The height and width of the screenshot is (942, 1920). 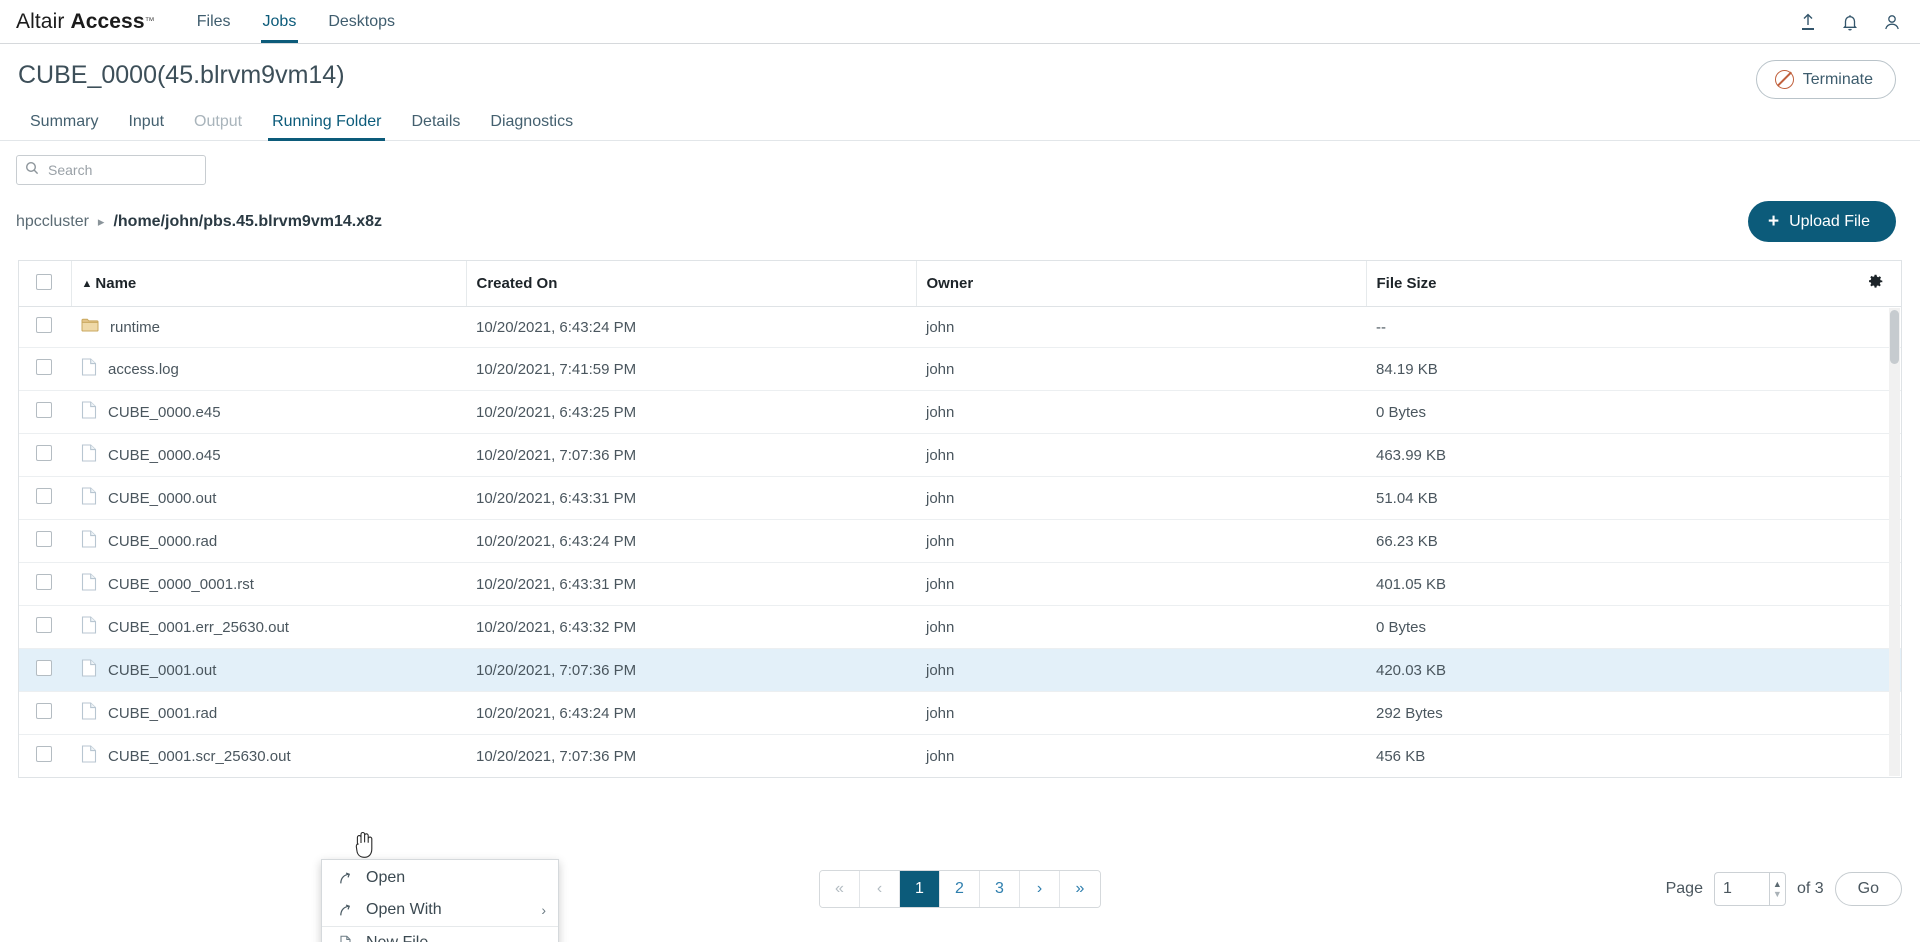 What do you see at coordinates (361, 21) in the screenshot?
I see `nav-item-desktops: Desktops` at bounding box center [361, 21].